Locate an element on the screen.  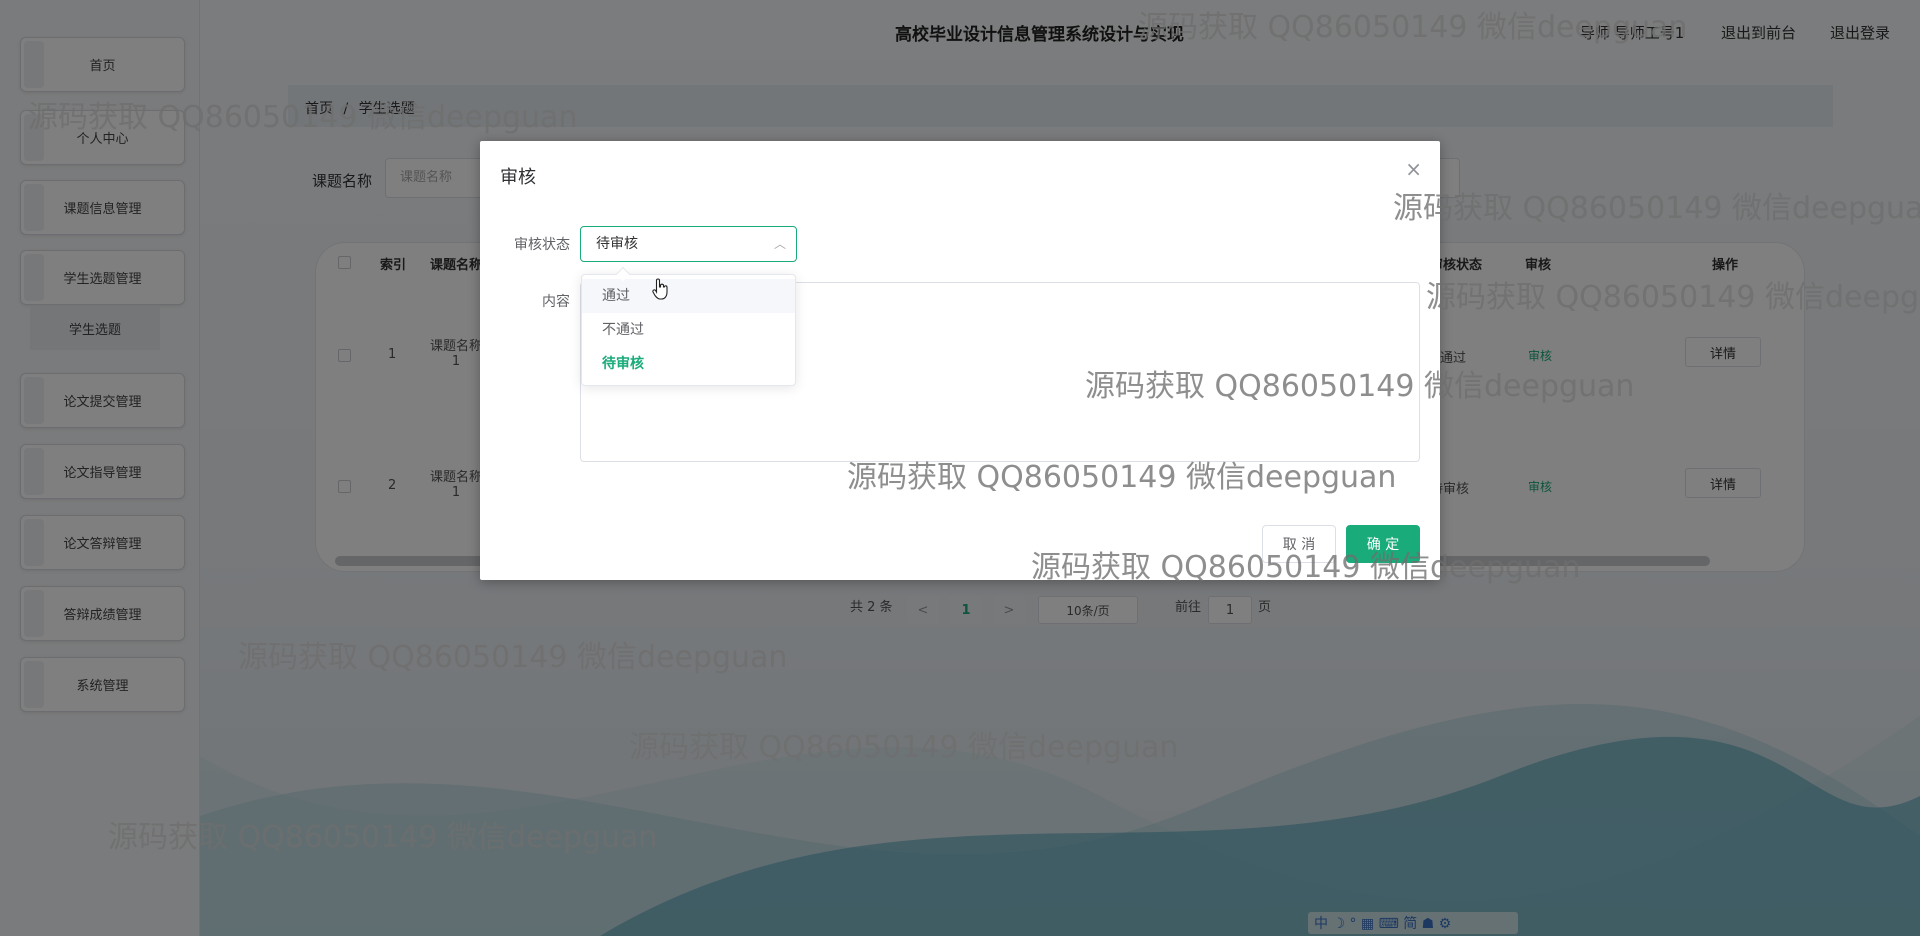
status-label: 审核状态 is located at coordinates (542, 245).